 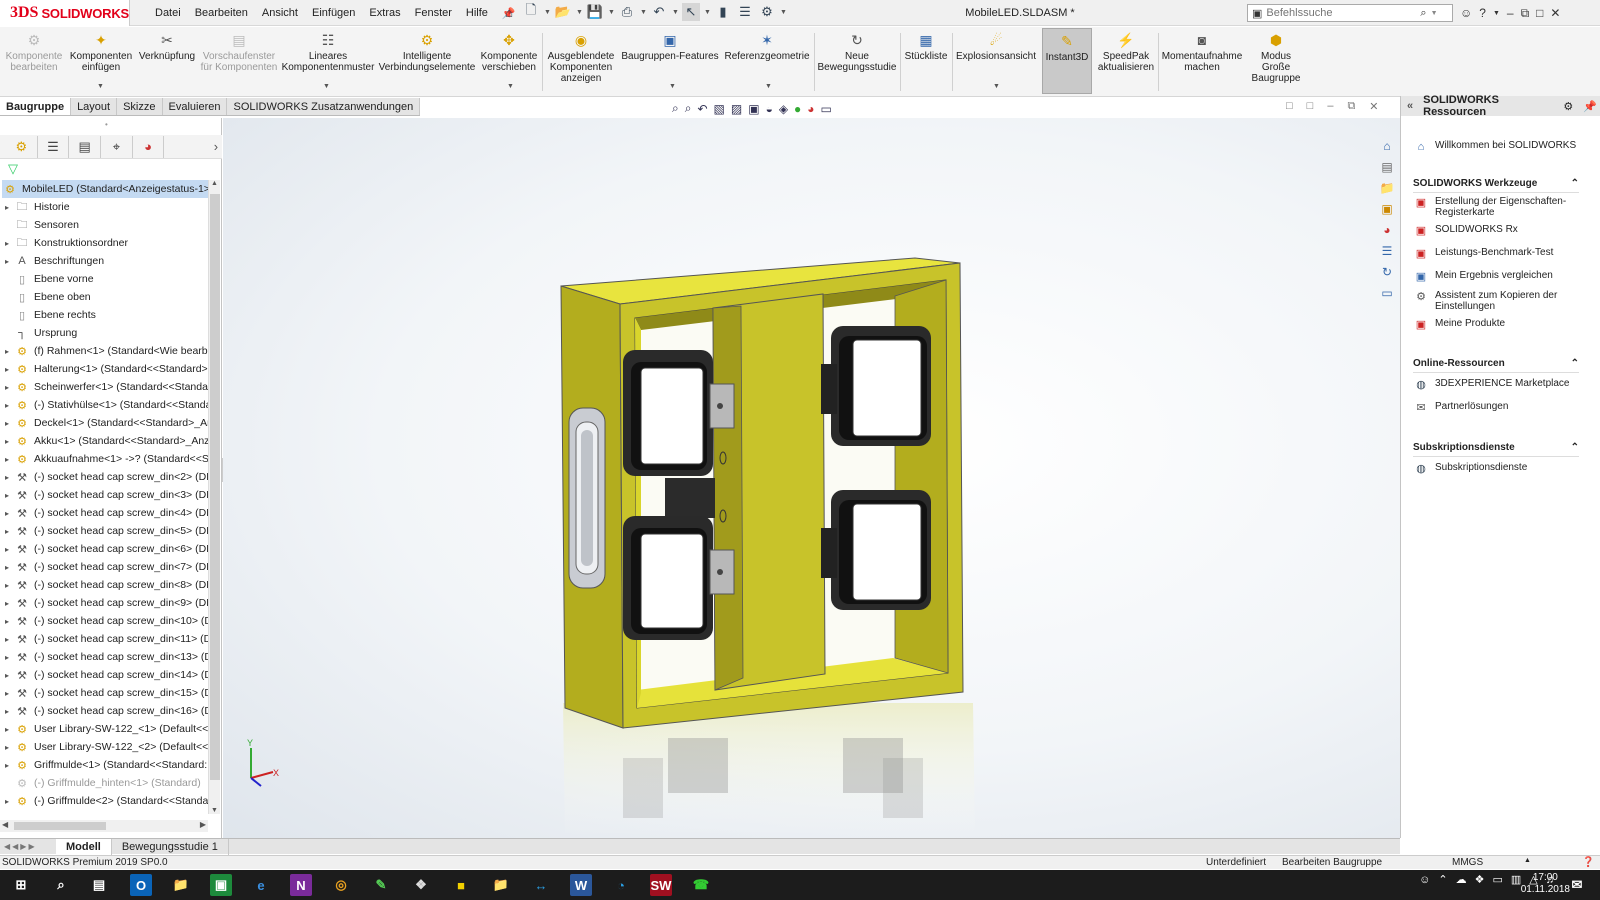 What do you see at coordinates (104, 657) in the screenshot?
I see `tree-node: ▸ ⚒ (-) socket head cap screw_din<13> (D` at bounding box center [104, 657].